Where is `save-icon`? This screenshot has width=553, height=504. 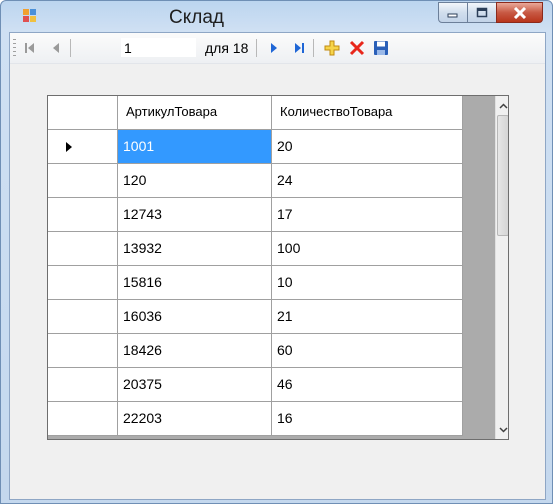 save-icon is located at coordinates (381, 48).